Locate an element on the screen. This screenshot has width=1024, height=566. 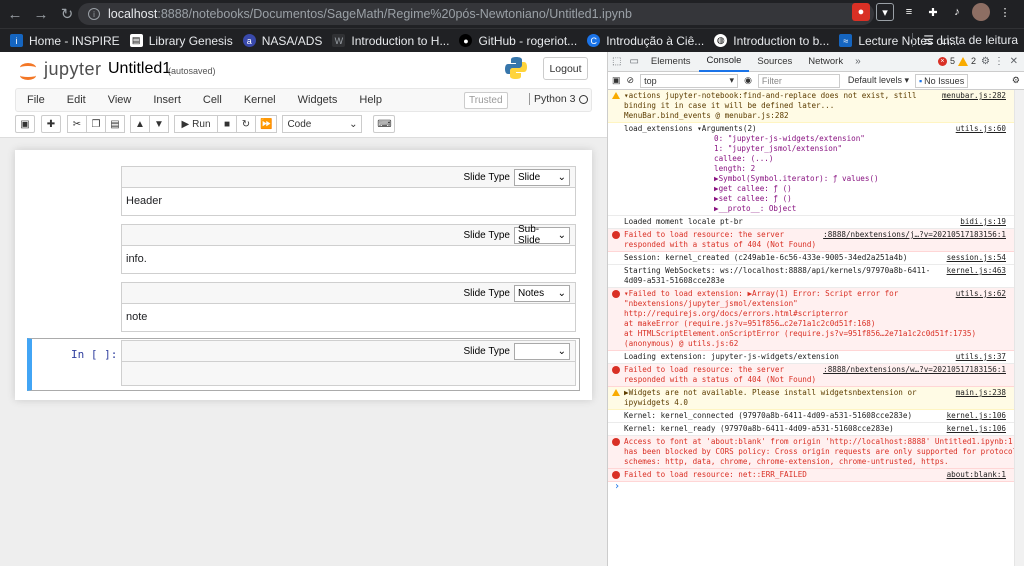
console-source-link: kernel.js:463 is located at coordinates (976, 271).